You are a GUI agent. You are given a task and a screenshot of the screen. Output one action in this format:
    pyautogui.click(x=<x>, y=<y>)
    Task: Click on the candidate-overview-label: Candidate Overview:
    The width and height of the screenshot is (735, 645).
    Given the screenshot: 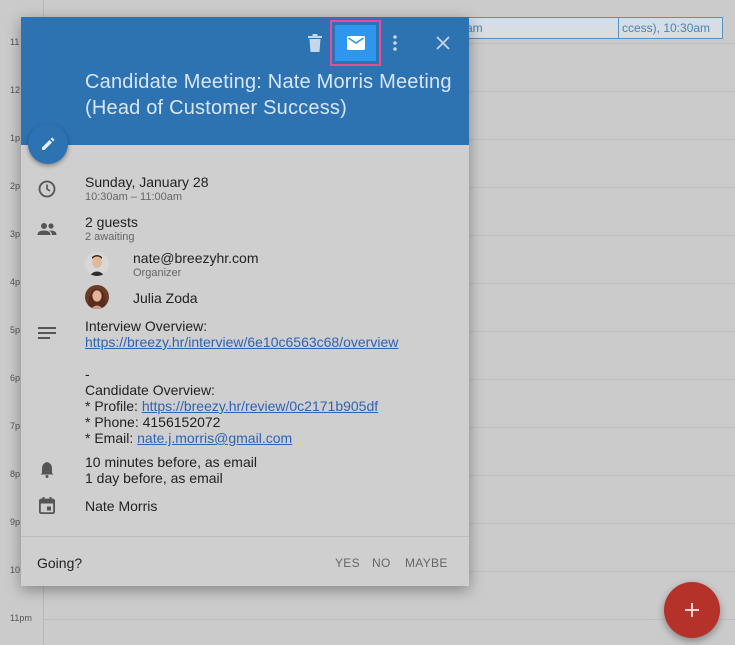 What is the action you would take?
    pyautogui.click(x=150, y=390)
    